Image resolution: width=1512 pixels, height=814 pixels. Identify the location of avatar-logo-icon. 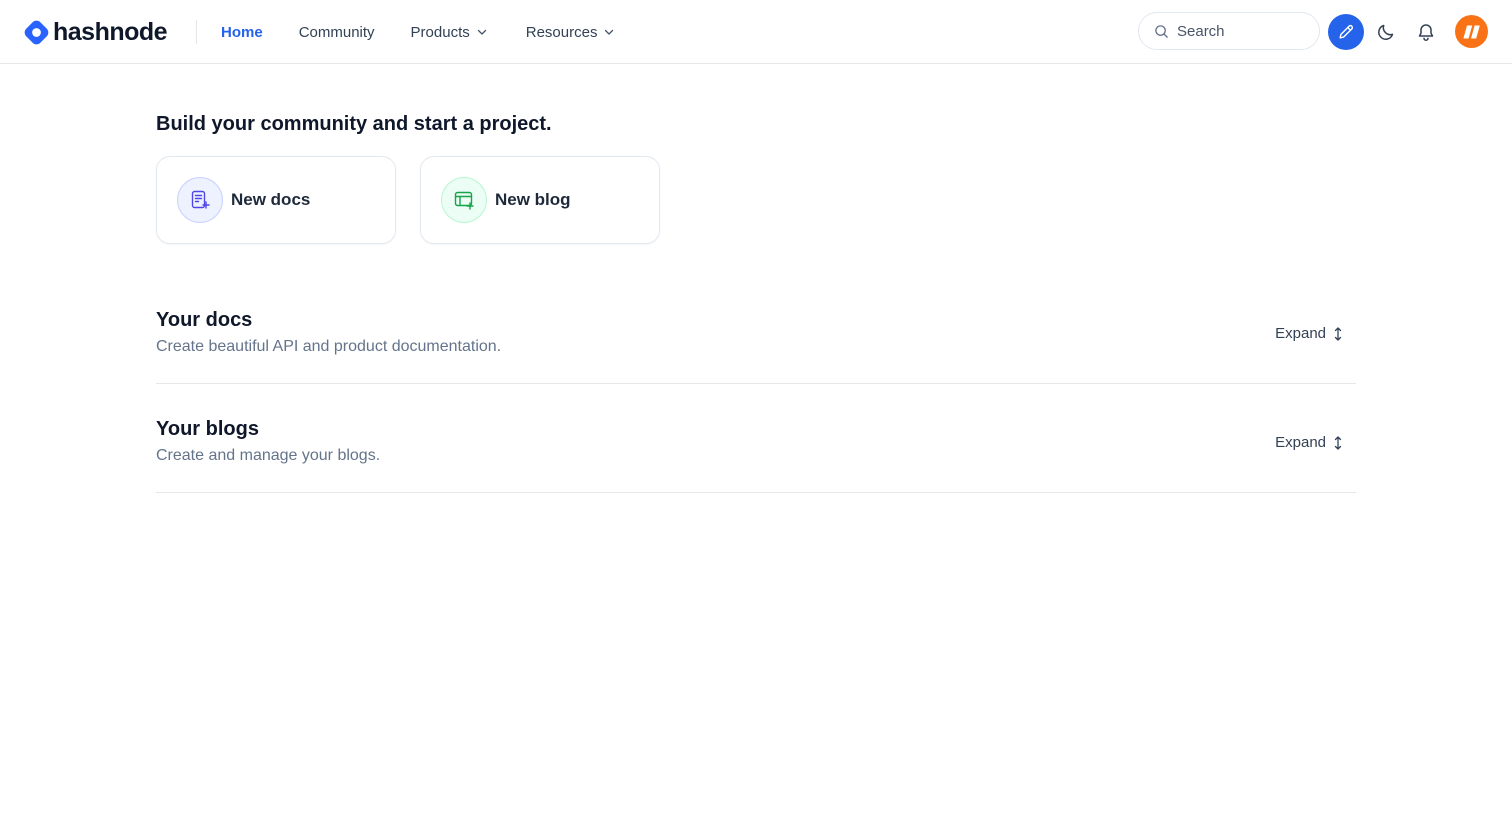
(1471, 31).